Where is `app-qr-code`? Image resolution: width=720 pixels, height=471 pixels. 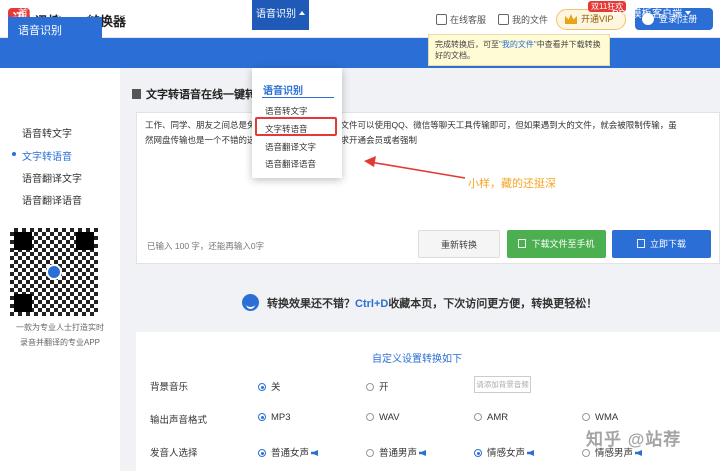
app-qr-code is located at coordinates (54, 272).